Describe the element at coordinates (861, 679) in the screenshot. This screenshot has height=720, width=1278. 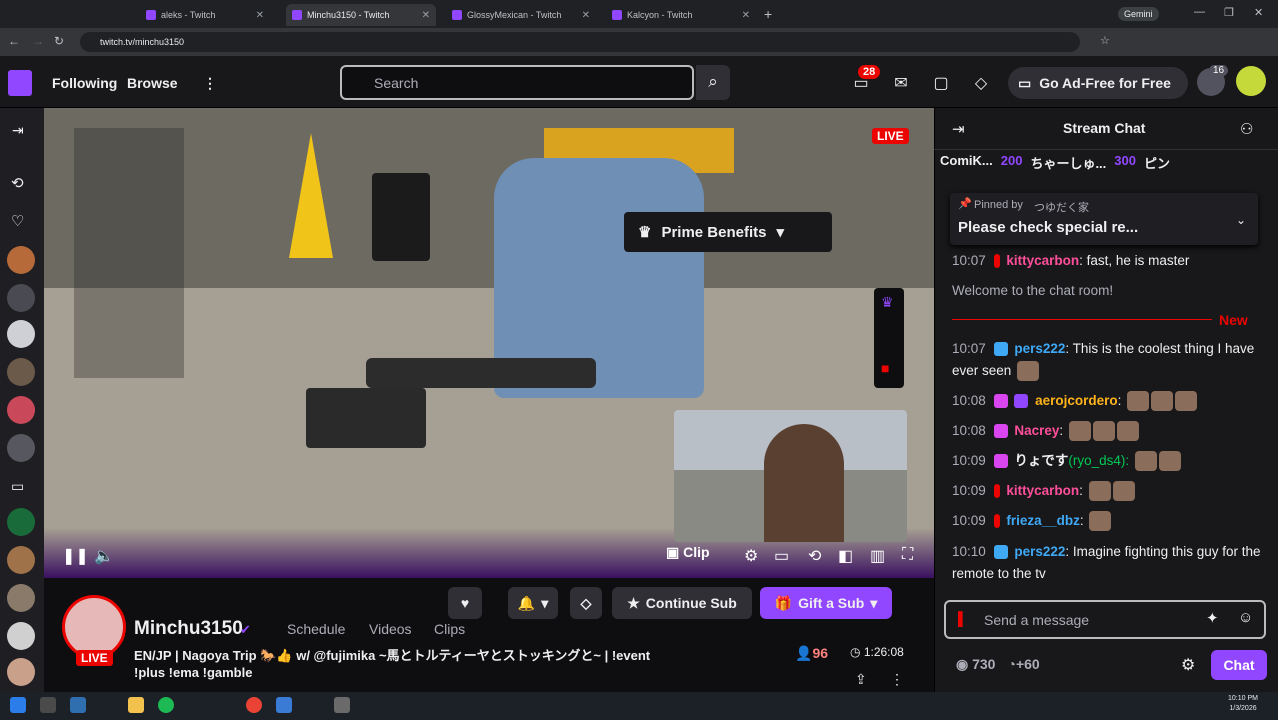
I see `share-icon: ⇪` at that location.